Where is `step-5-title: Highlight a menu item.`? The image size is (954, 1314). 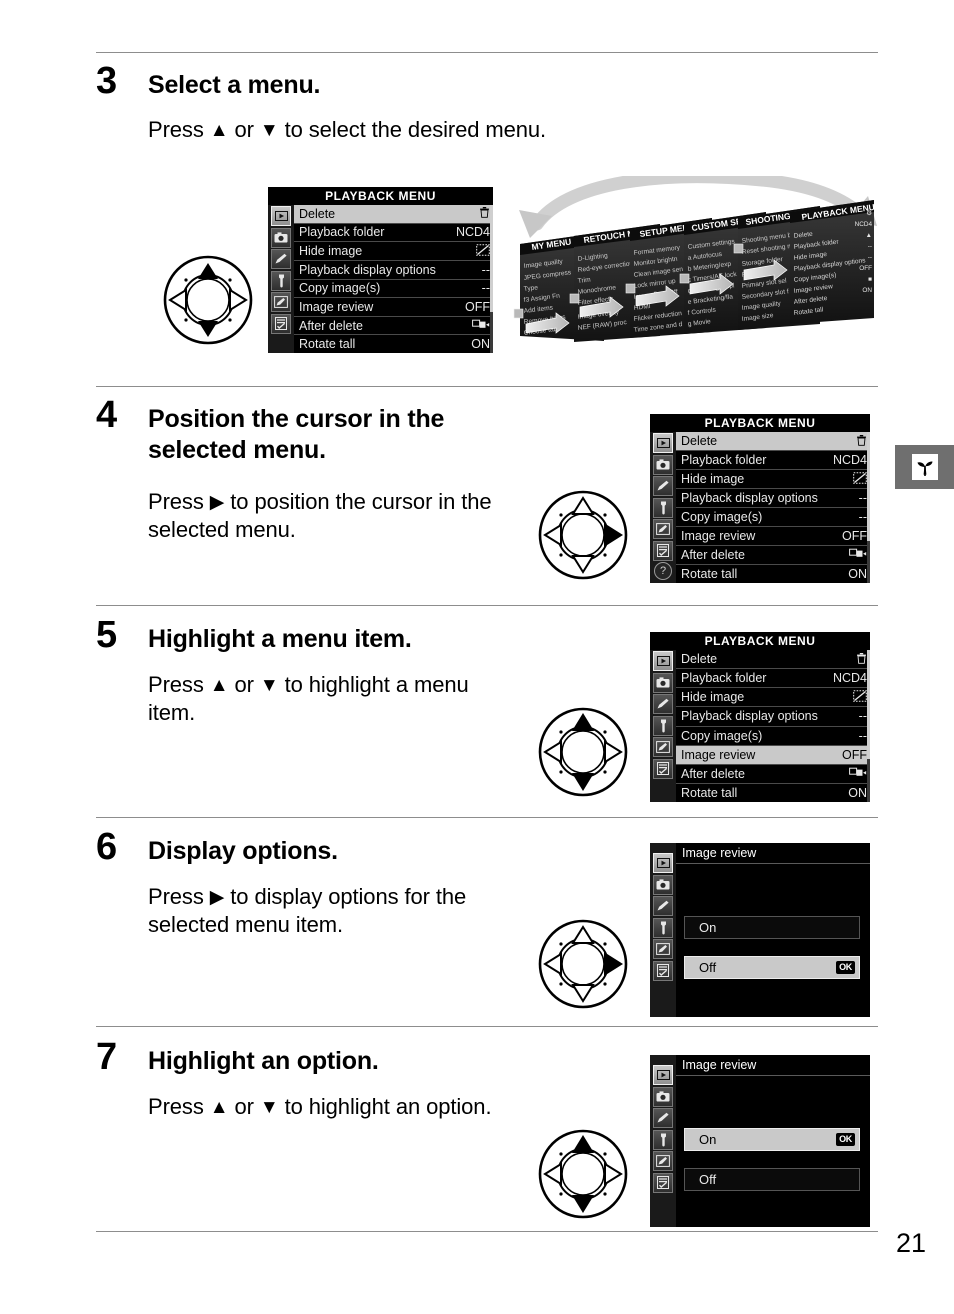
step-5-title: Highlight a menu item. is located at coordinates (280, 639).